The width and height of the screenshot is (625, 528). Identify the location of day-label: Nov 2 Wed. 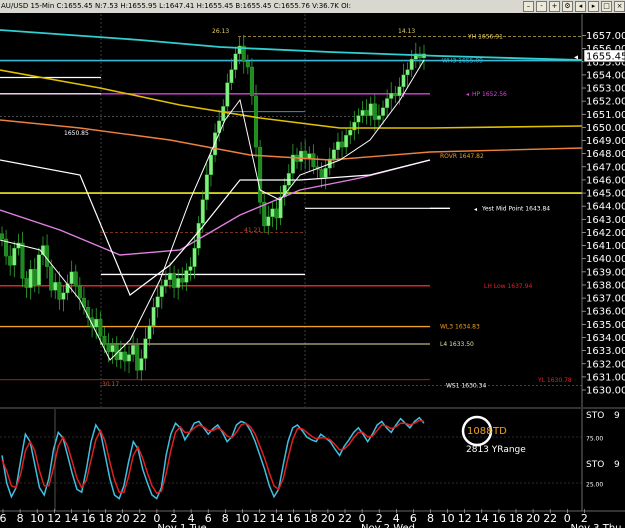
(388, 525).